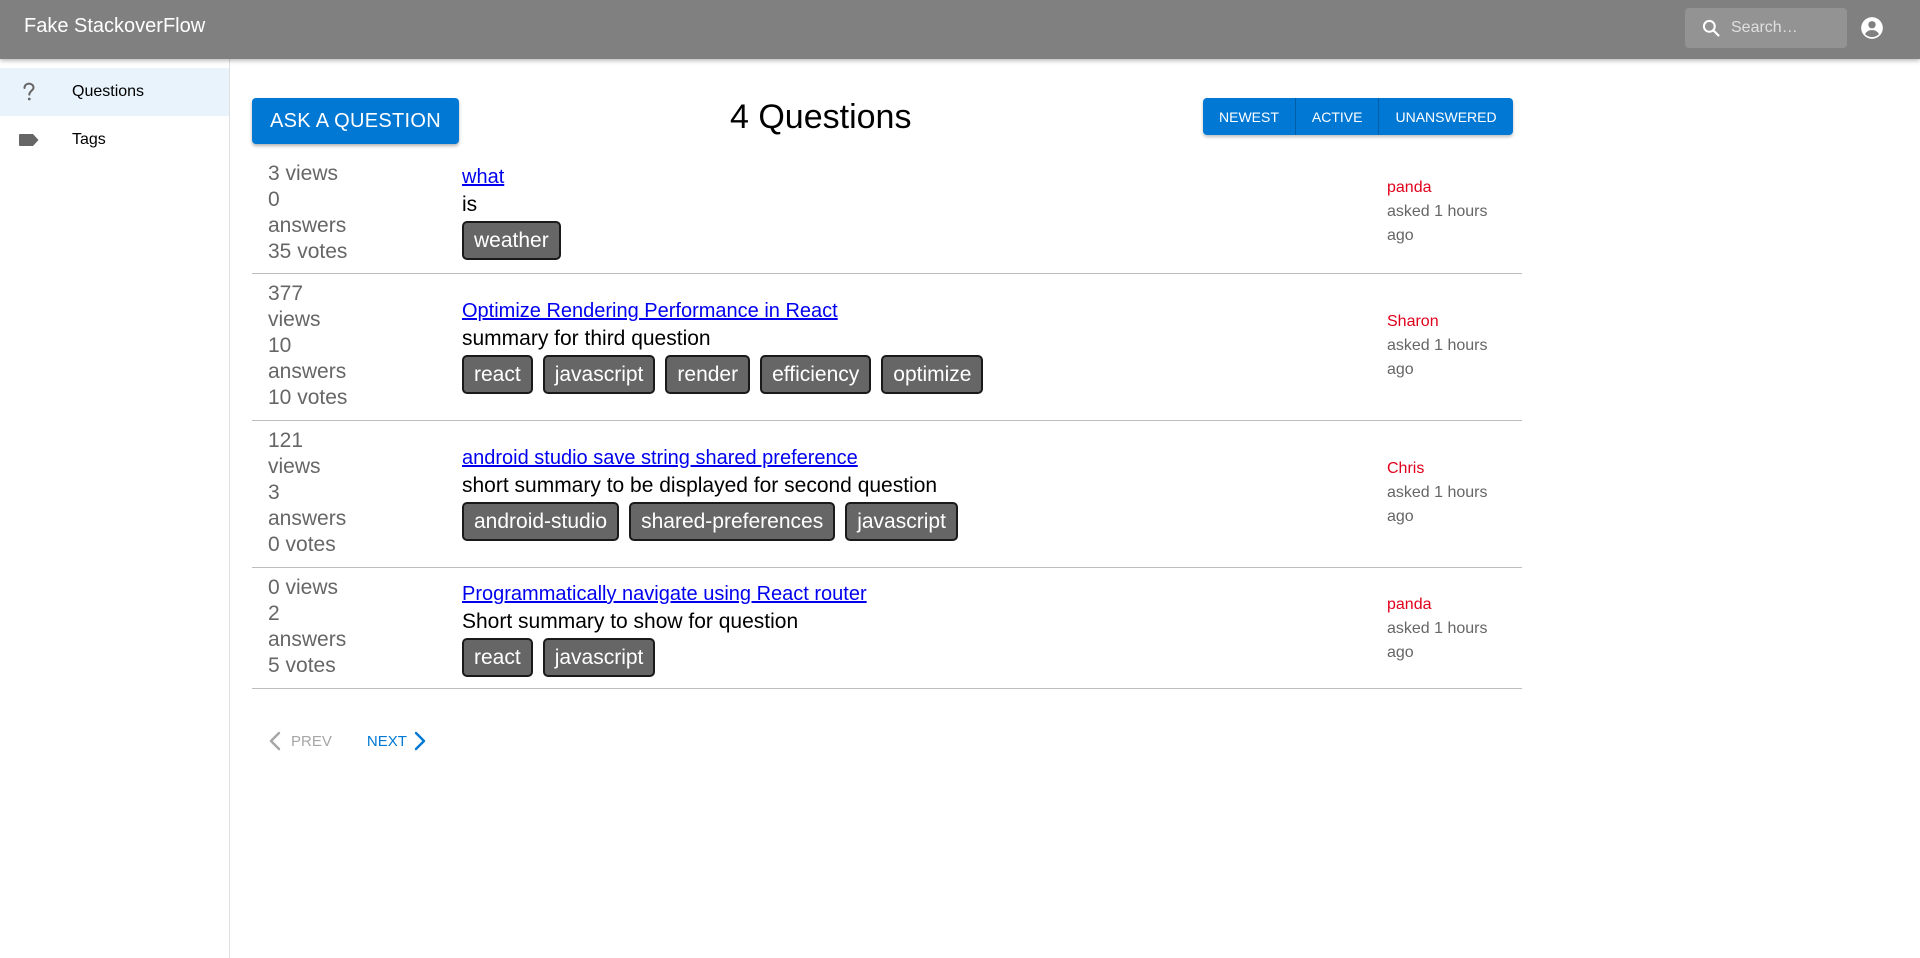 This screenshot has width=1920, height=958. What do you see at coordinates (586, 338) in the screenshot?
I see `question-summary: summary for third question` at bounding box center [586, 338].